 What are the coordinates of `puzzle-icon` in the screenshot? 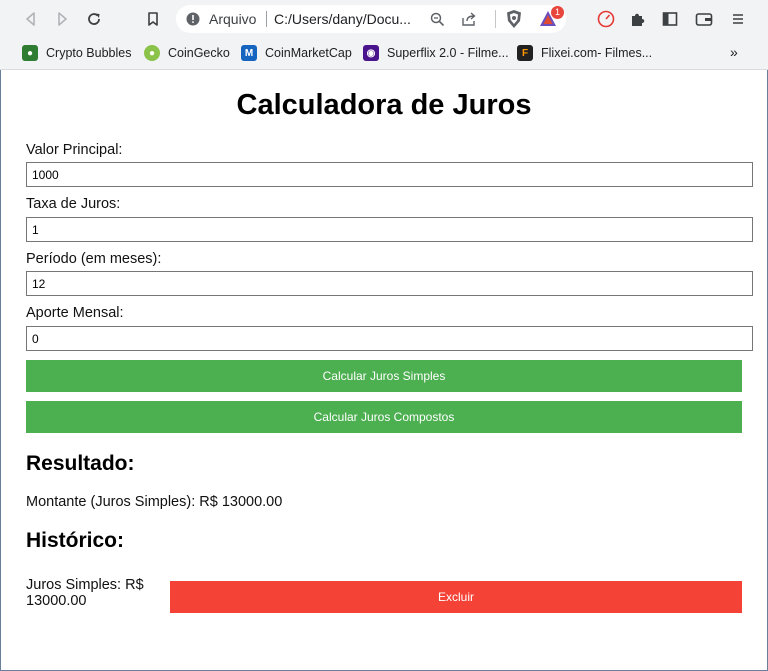 It's located at (638, 19).